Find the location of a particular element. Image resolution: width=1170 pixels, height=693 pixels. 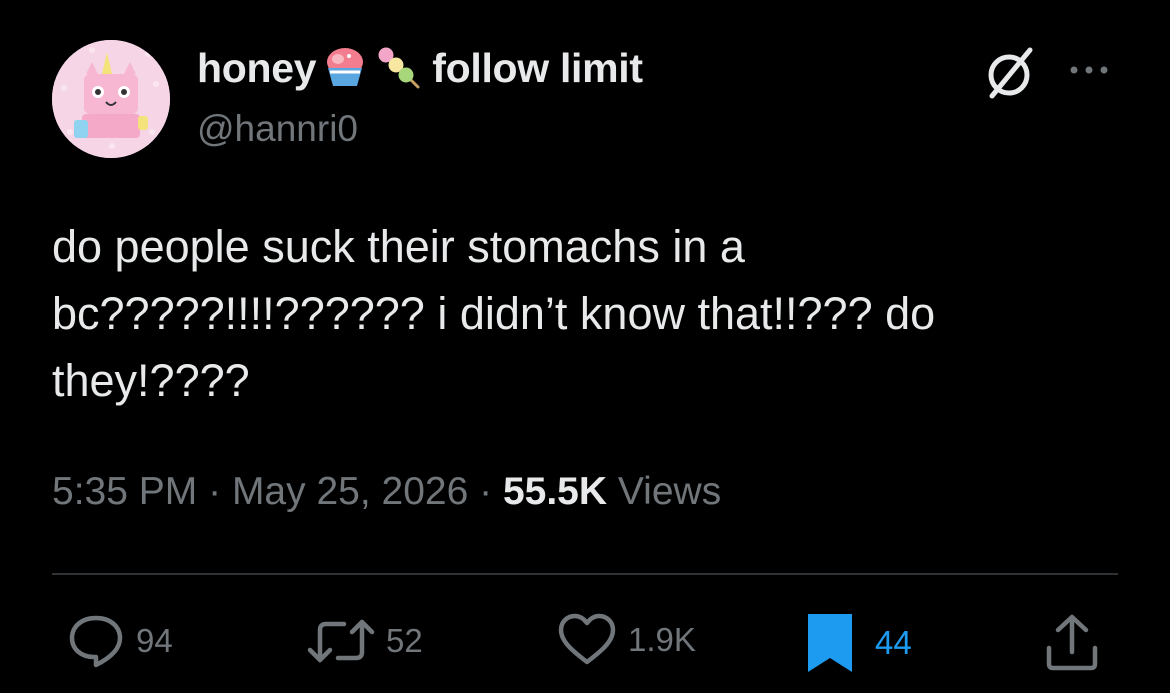

tweet-text-line: do people suck their stomachs in a is located at coordinates (398, 246).